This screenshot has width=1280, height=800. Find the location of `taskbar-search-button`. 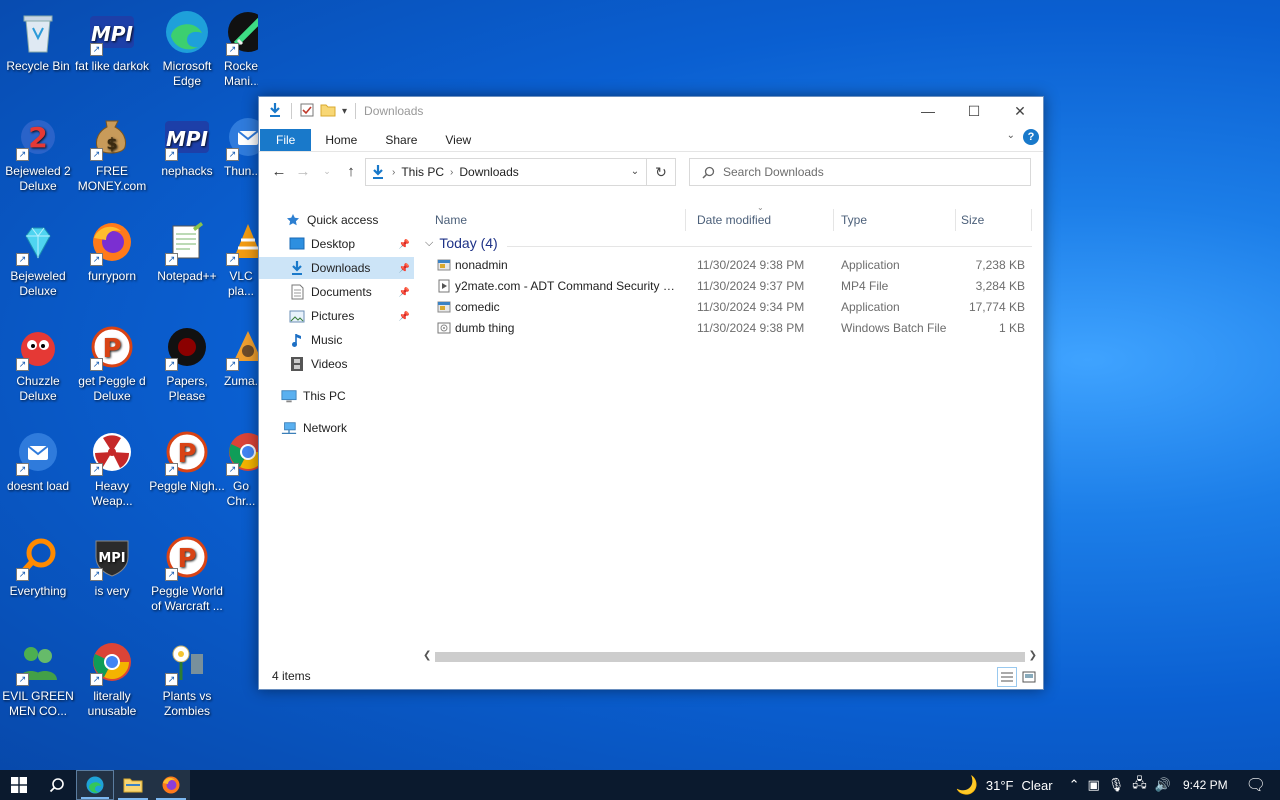

taskbar-search-button is located at coordinates (57, 785).